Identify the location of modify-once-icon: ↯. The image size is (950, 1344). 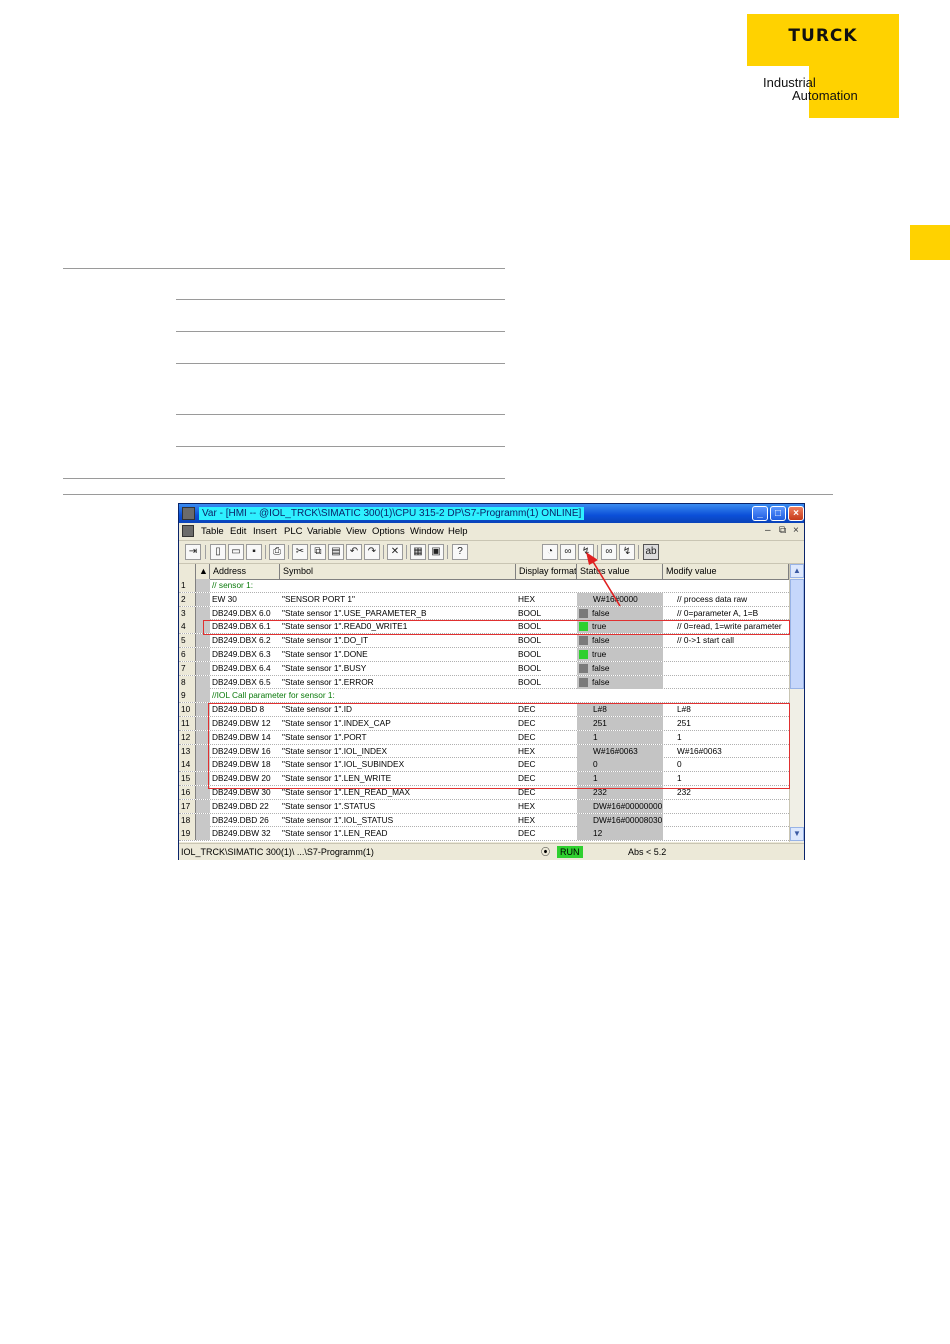
(627, 552).